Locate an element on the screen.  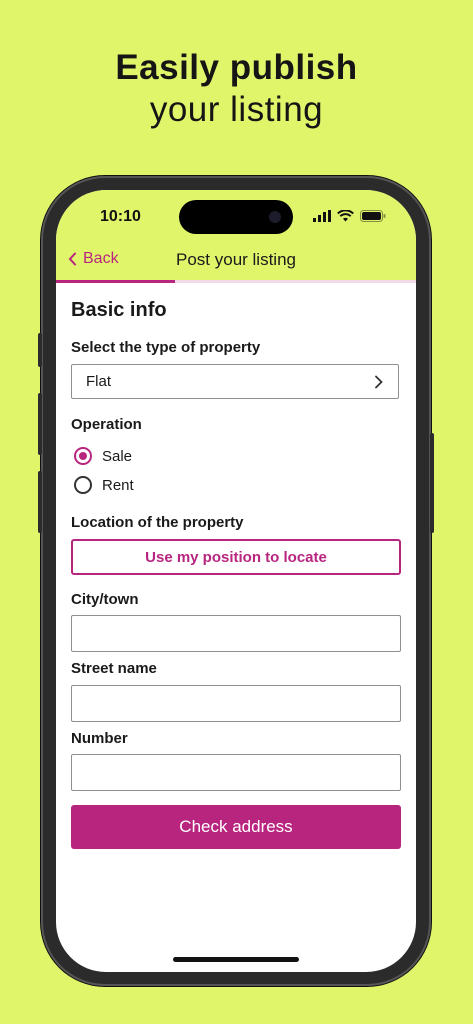
operation-option-rent: Rent is located at coordinates (104, 485).